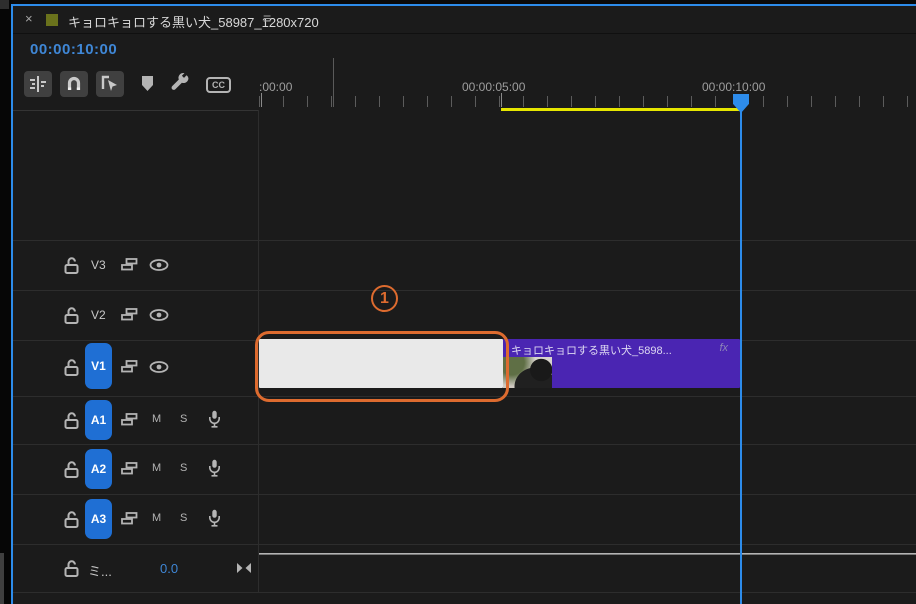 This screenshot has width=916, height=604. What do you see at coordinates (98, 315) in the screenshot?
I see `track-name-v2: V2` at bounding box center [98, 315].